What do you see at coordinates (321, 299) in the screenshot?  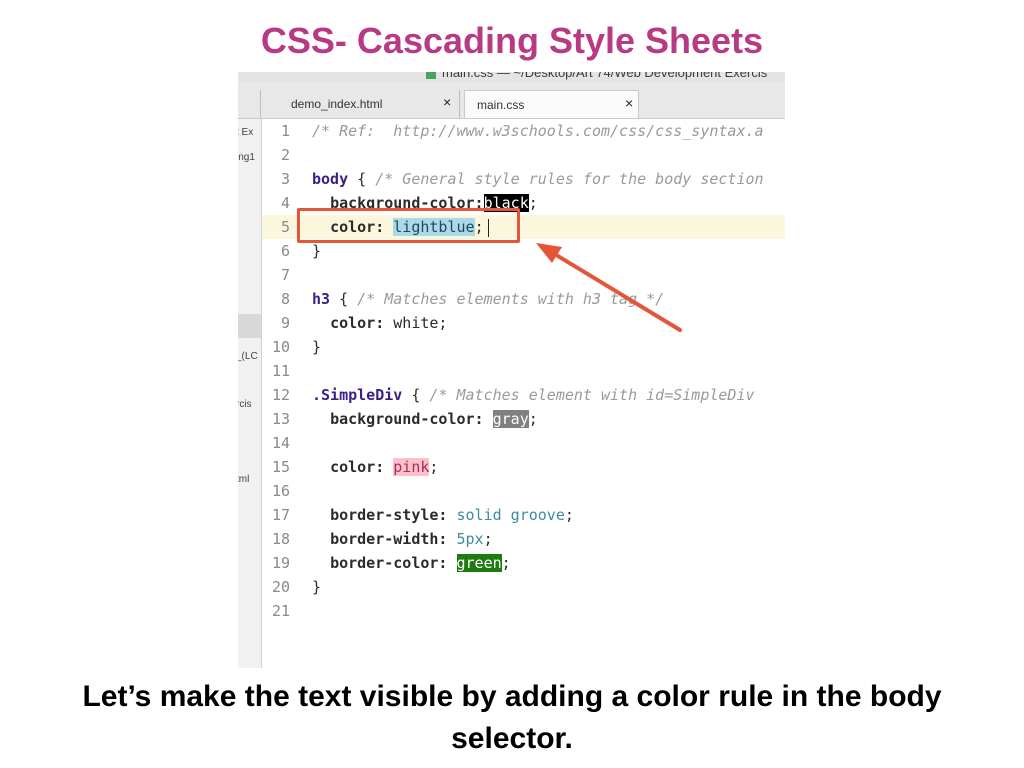 I see `code-selector: h3` at bounding box center [321, 299].